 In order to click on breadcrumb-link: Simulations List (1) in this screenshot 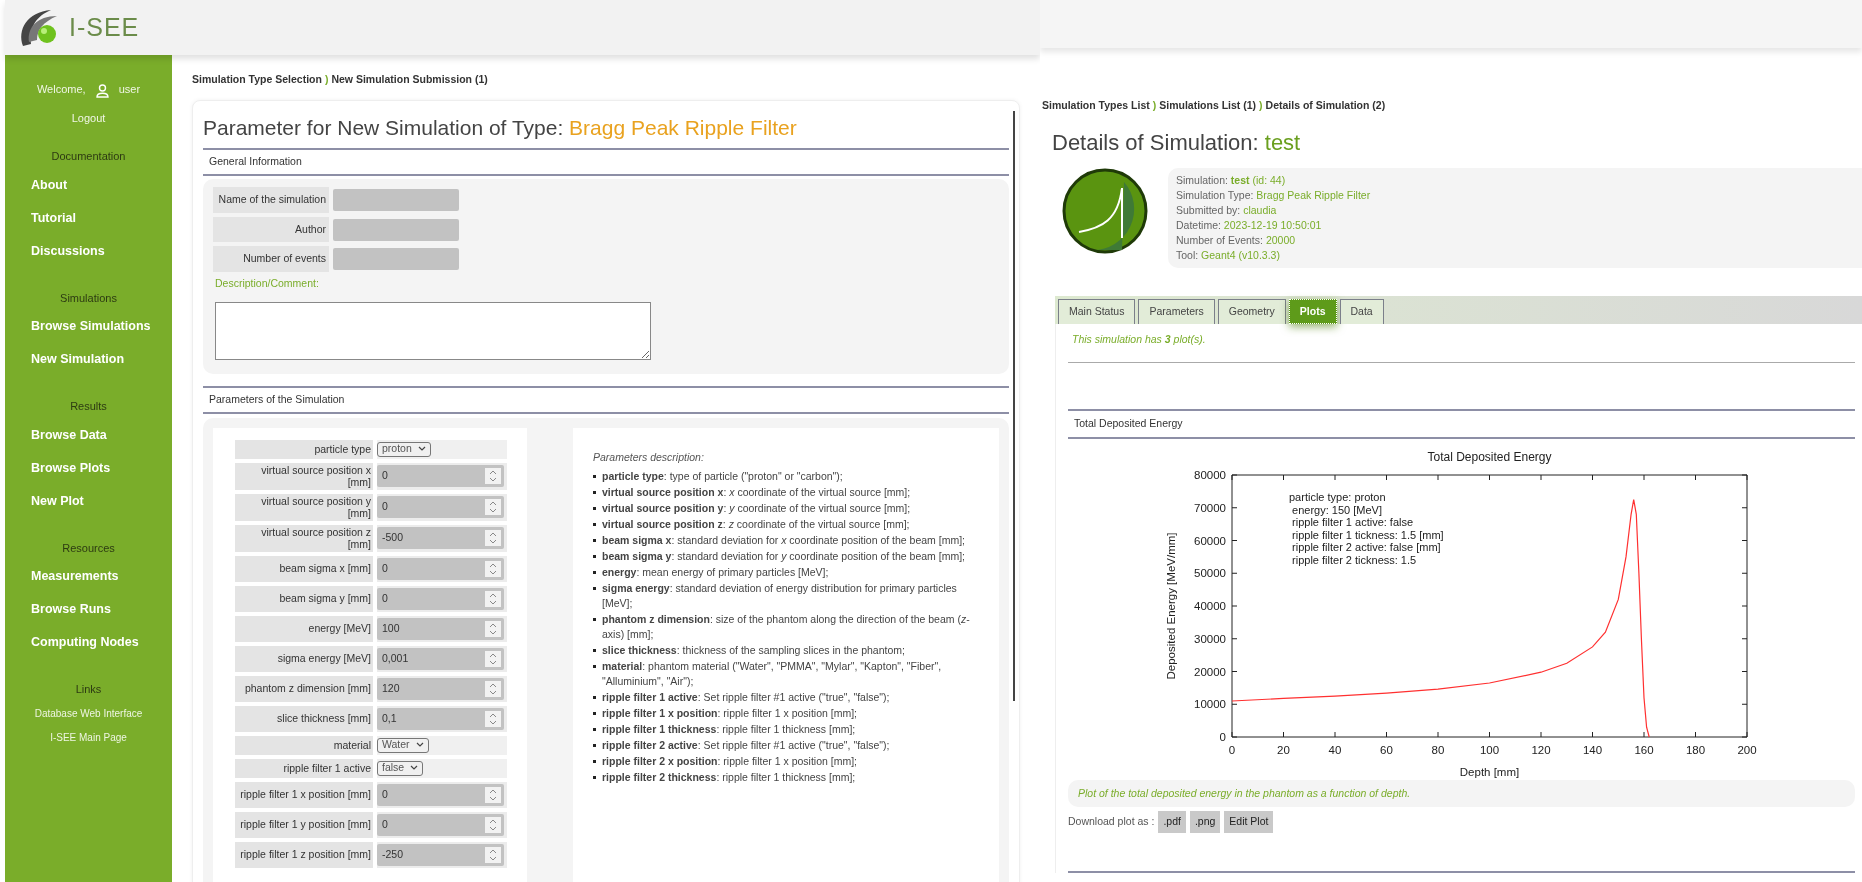, I will do `click(1208, 106)`.